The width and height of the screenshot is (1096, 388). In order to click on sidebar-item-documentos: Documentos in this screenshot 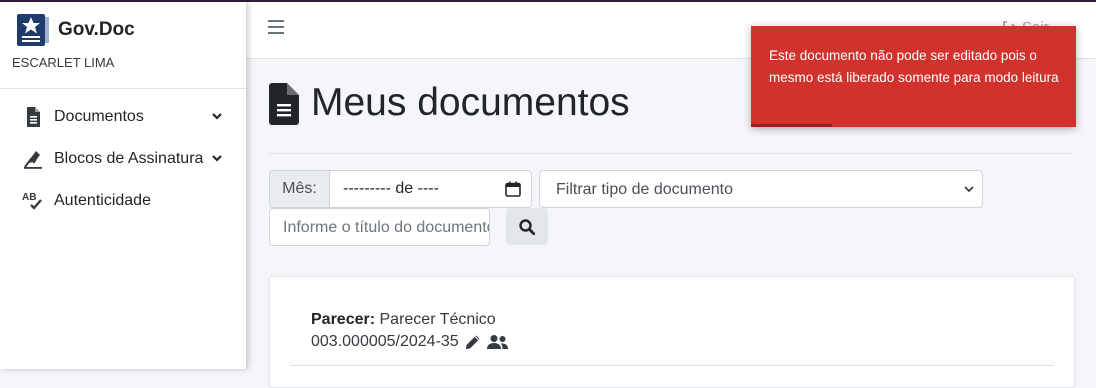, I will do `click(123, 116)`.